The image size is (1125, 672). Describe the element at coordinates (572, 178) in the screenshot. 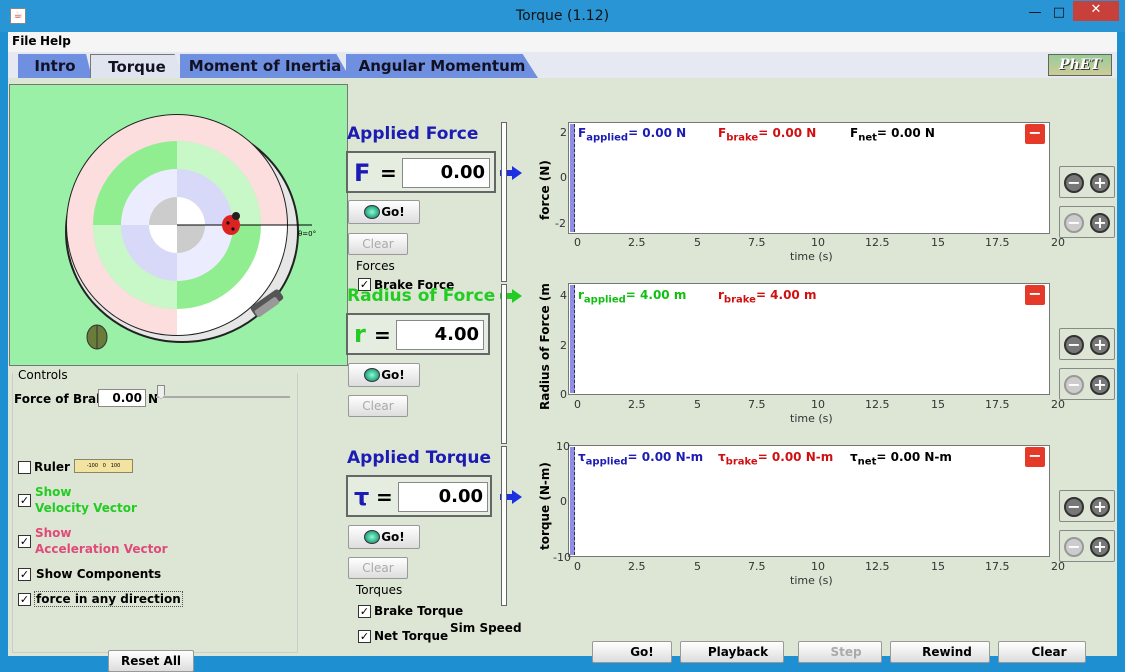

I see `force-time-cursor` at that location.